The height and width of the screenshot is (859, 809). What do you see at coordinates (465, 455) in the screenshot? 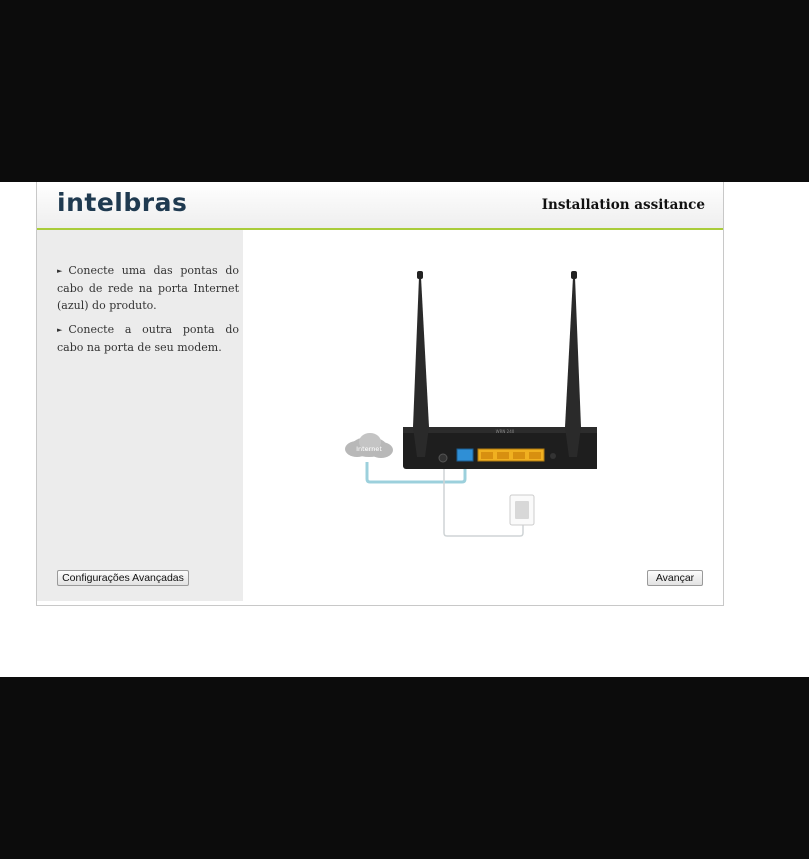
I see `wan-port` at bounding box center [465, 455].